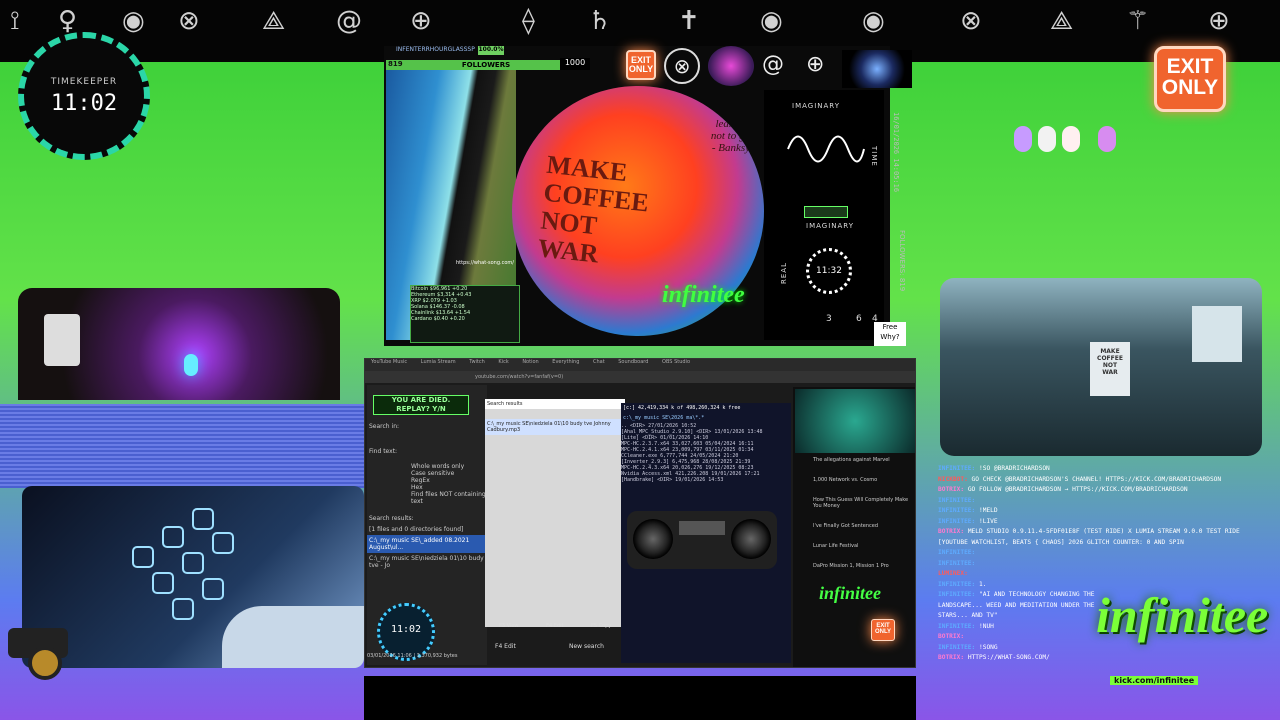 This screenshot has height=720, width=1280. What do you see at coordinates (641, 65) in the screenshot?
I see `exit-only-small-sign: EXIT ONLY` at bounding box center [641, 65].